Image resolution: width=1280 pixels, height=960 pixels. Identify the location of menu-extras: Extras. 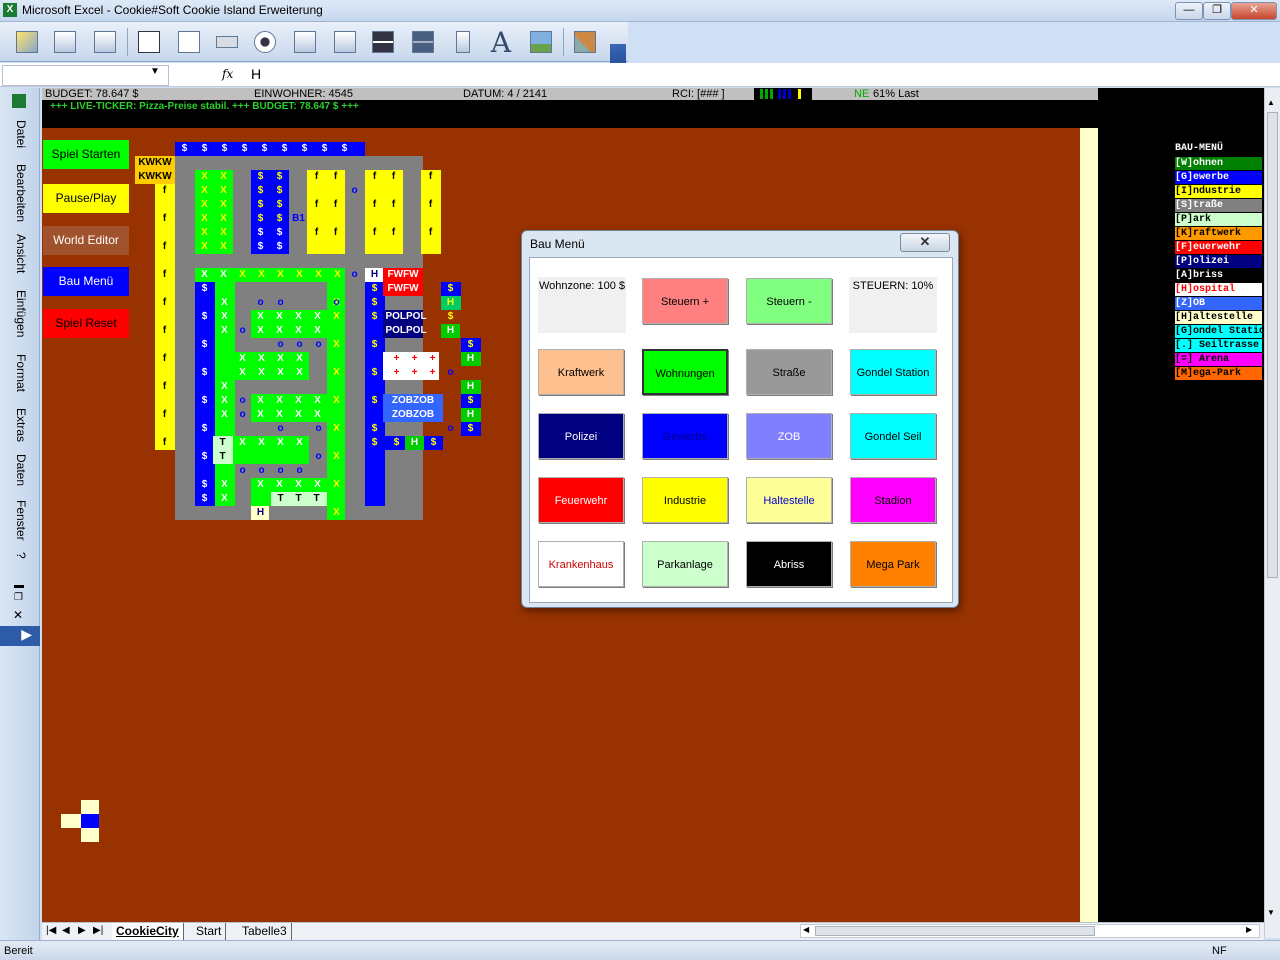
(19, 425).